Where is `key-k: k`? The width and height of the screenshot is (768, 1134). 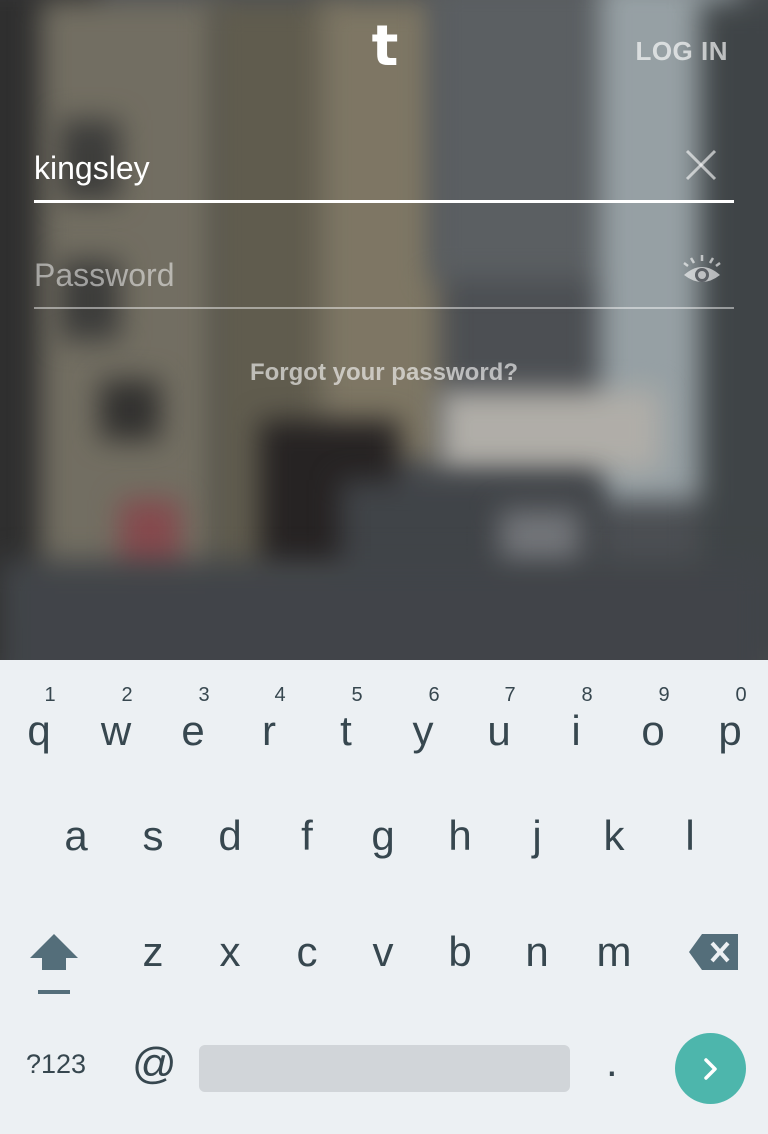 key-k: k is located at coordinates (614, 842).